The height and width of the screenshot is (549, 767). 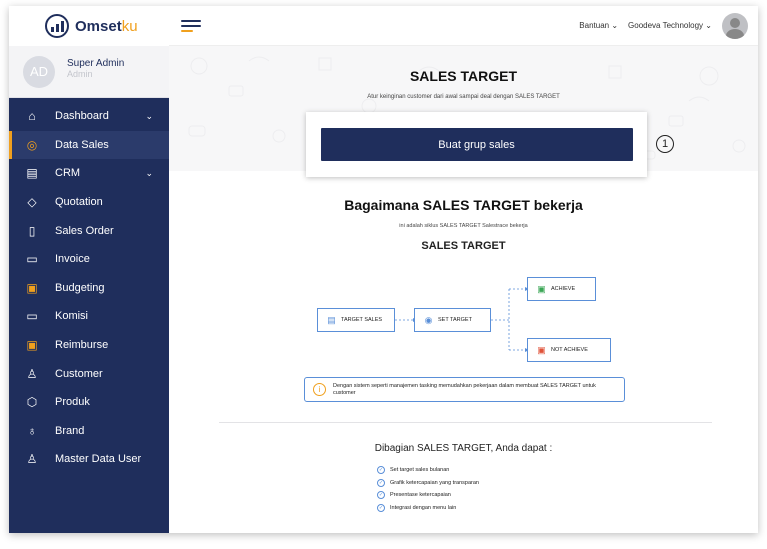 I want to click on document-icon: ▯, so click(x=32, y=230).